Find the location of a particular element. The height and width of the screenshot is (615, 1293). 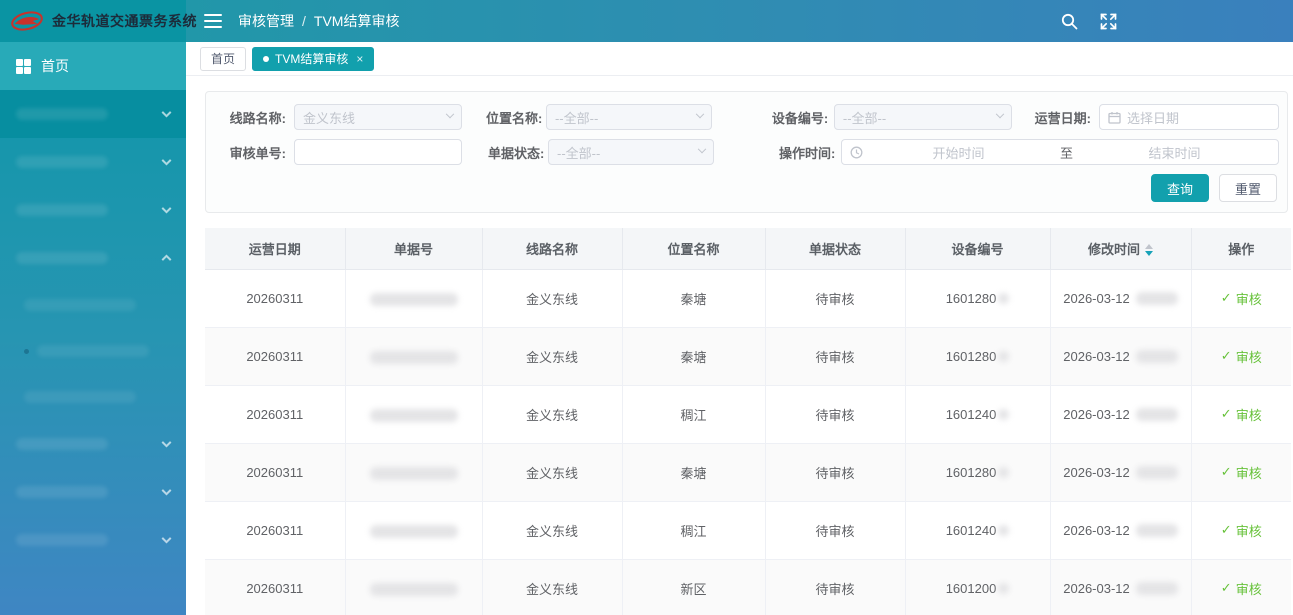

sidebar-group-2-redacted is located at coordinates (93, 162).